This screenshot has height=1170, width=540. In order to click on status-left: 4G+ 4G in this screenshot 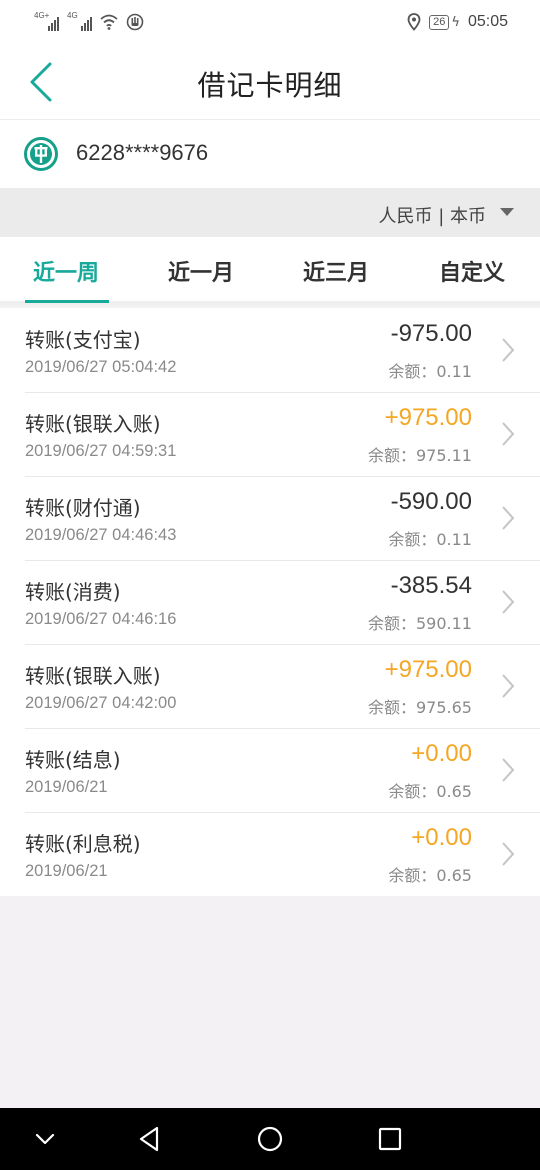, I will do `click(89, 21)`.